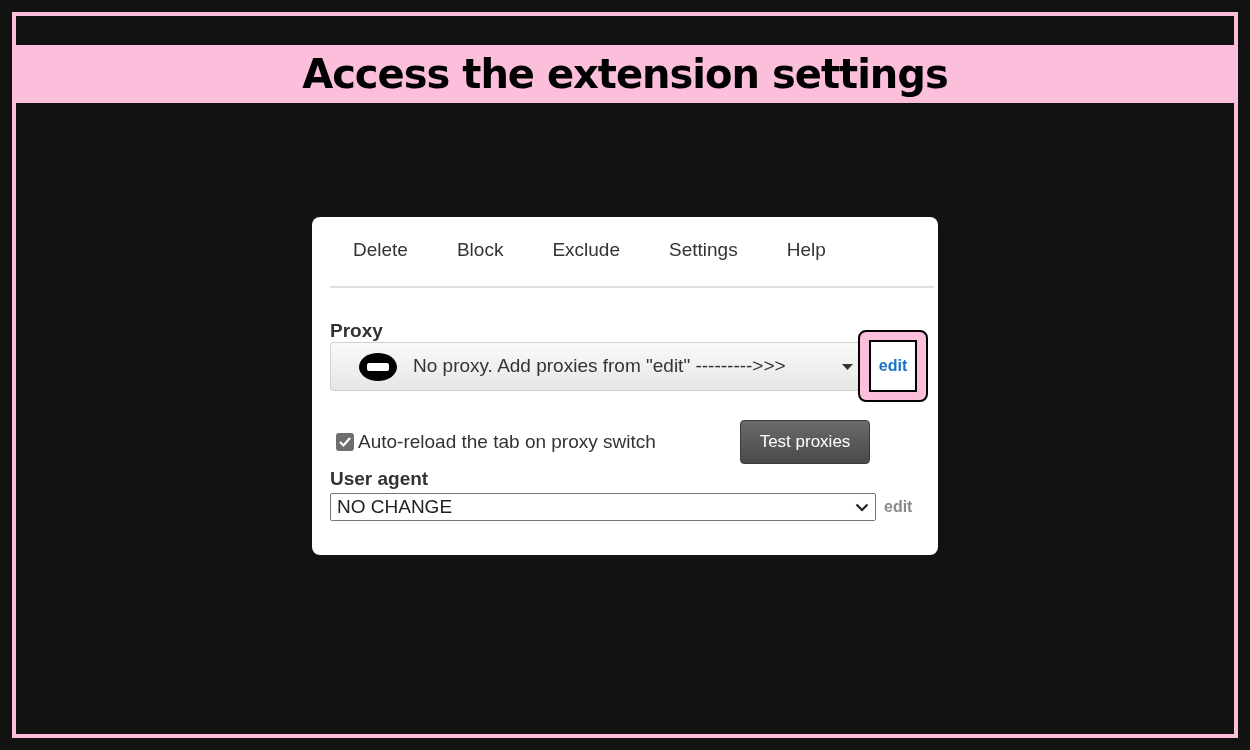  I want to click on proxy-label: Proxy, so click(357, 331).